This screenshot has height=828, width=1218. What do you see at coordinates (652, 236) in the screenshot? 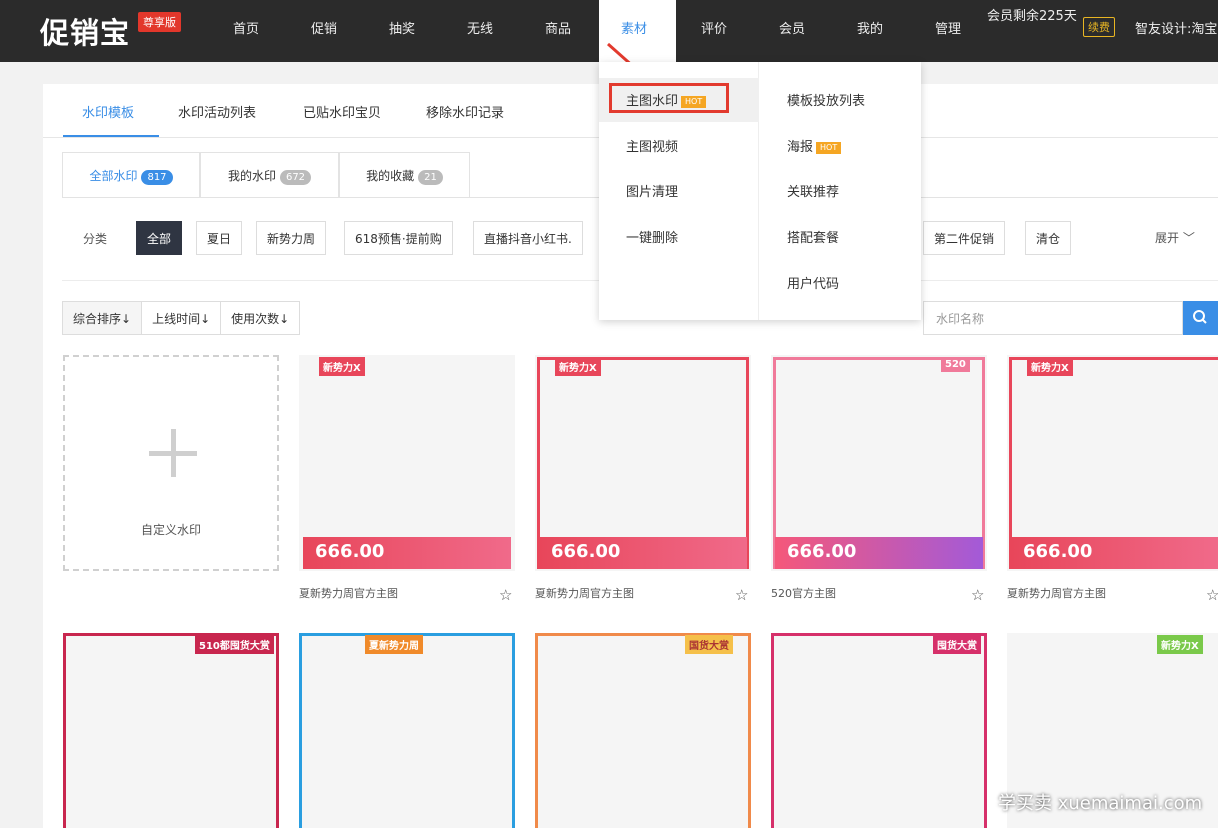
I see `menu-item-one-click-delete: 一键删除` at bounding box center [652, 236].